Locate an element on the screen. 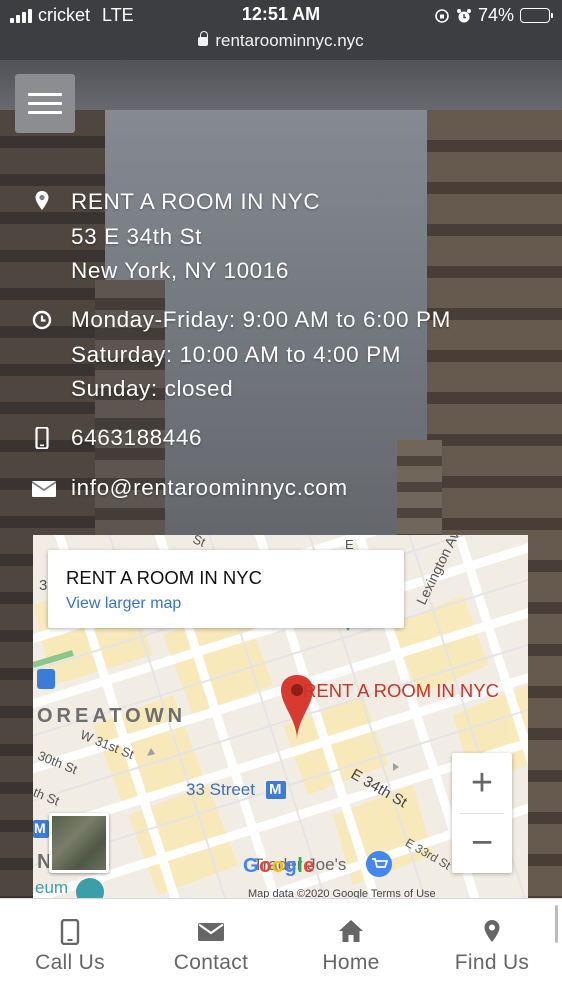 This screenshot has width=562, height=1000. hours-sunday: Sunday: closed is located at coordinates (152, 388).